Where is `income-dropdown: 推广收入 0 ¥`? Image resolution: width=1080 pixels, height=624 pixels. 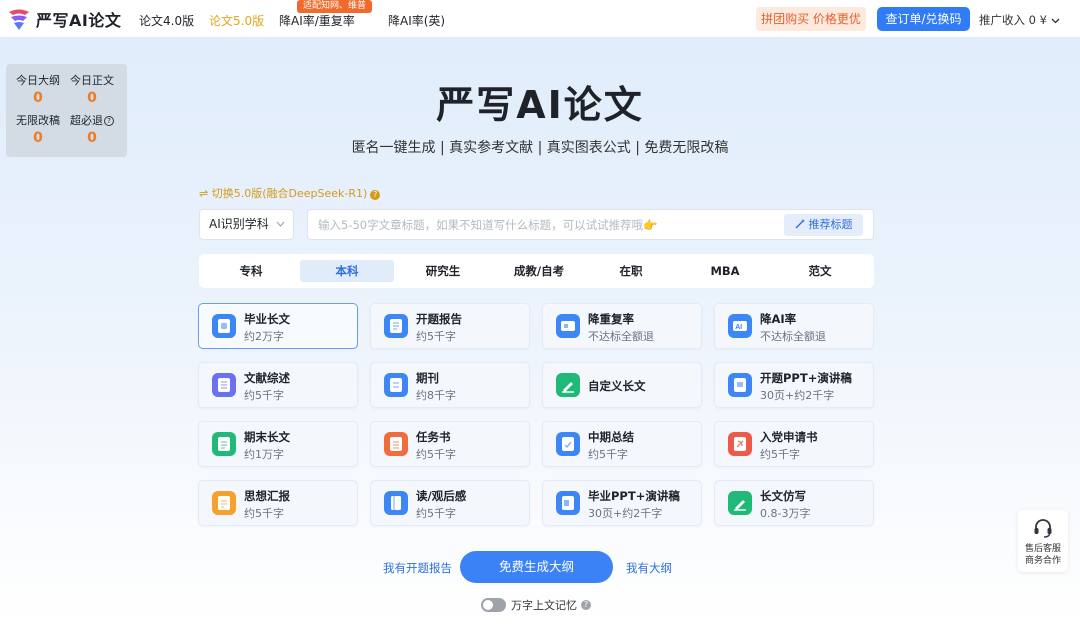
income-dropdown: 推广收入 0 ¥ is located at coordinates (1019, 20).